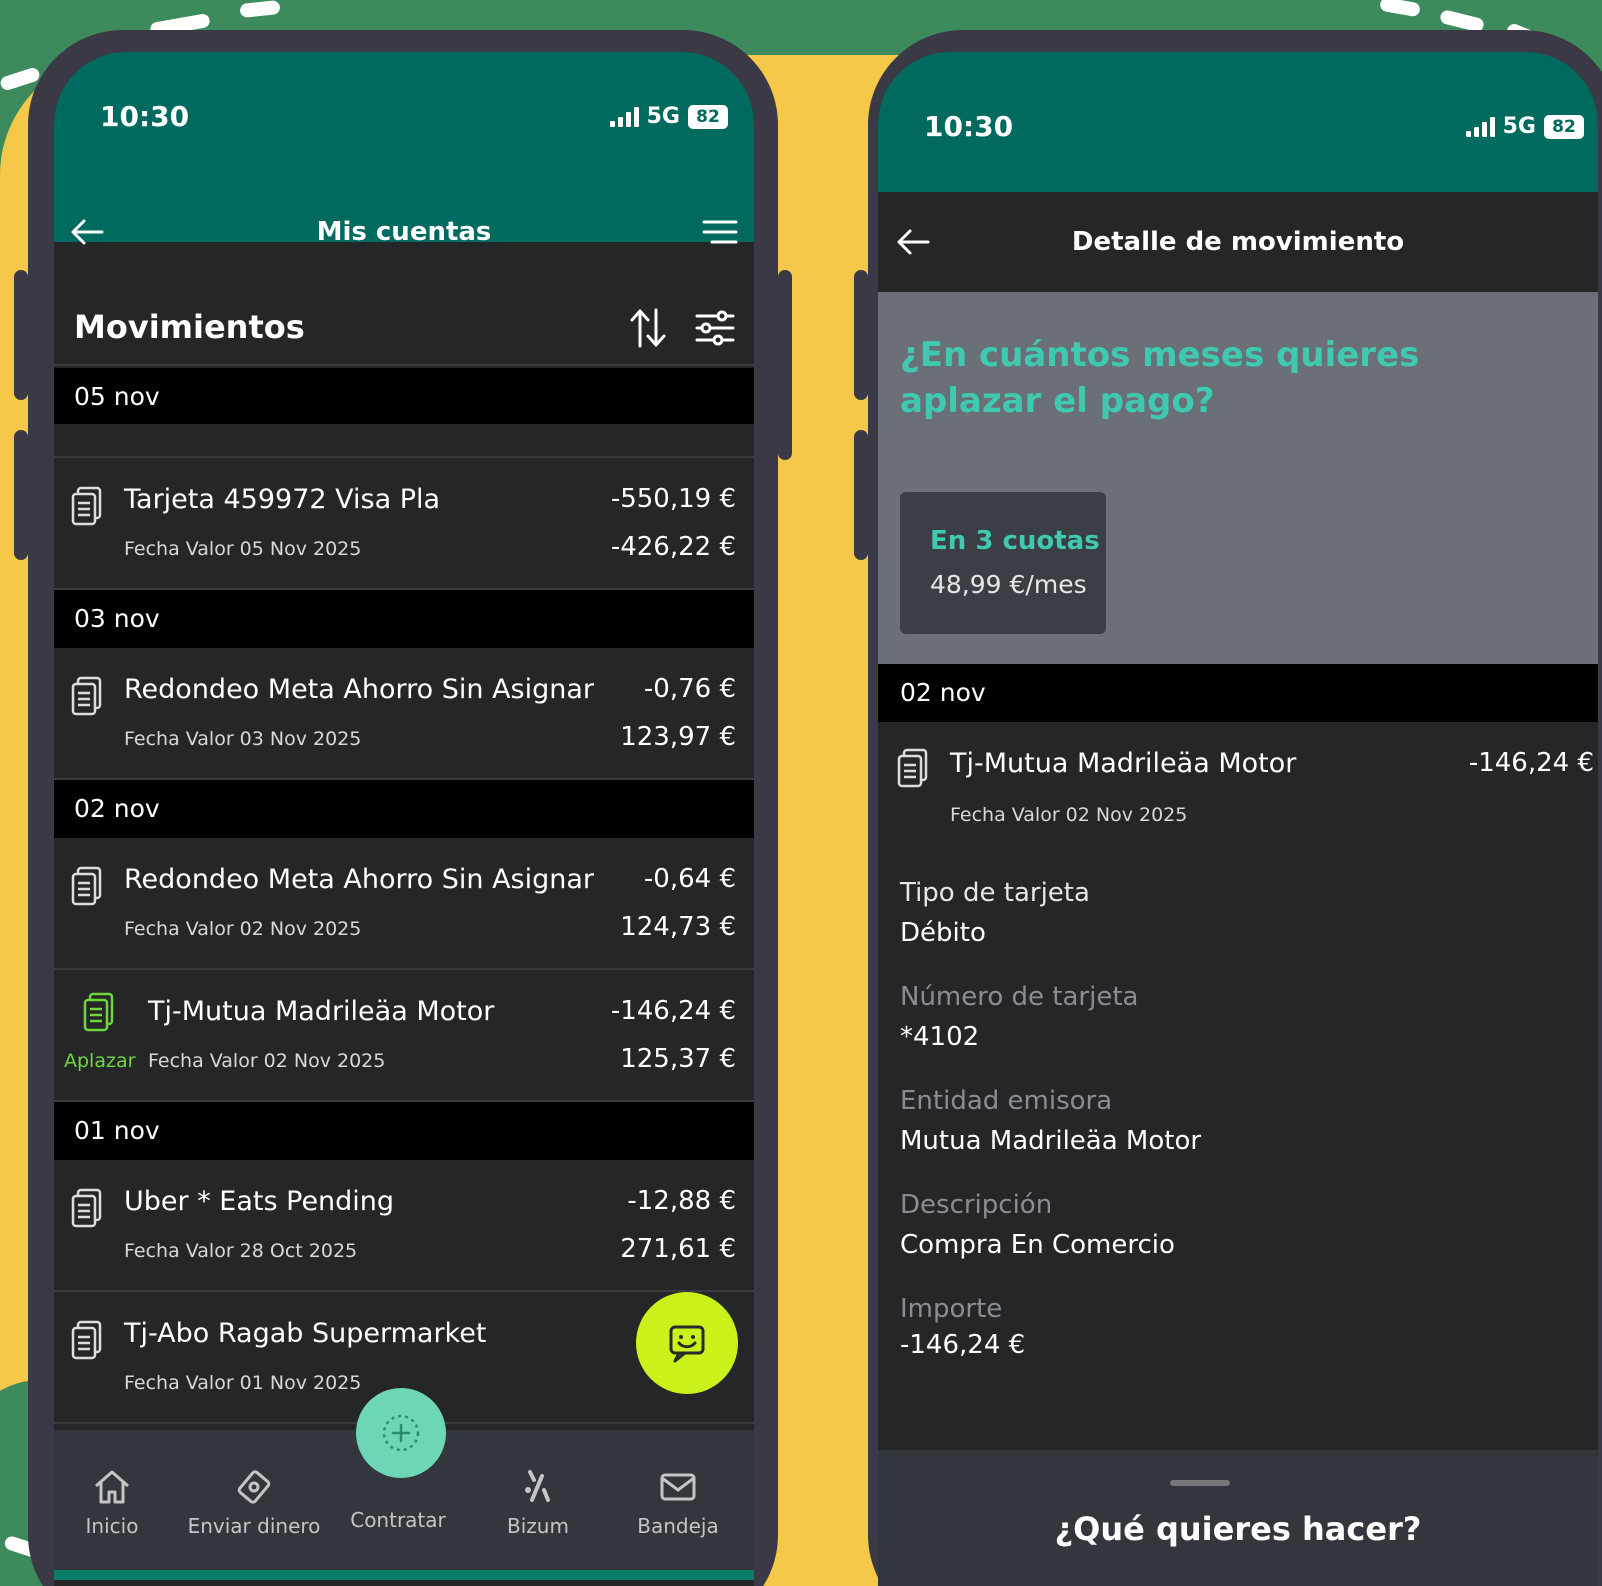 Image resolution: width=1602 pixels, height=1586 pixels. What do you see at coordinates (99, 1061) in the screenshot?
I see `aplazar-link: Aplazar` at bounding box center [99, 1061].